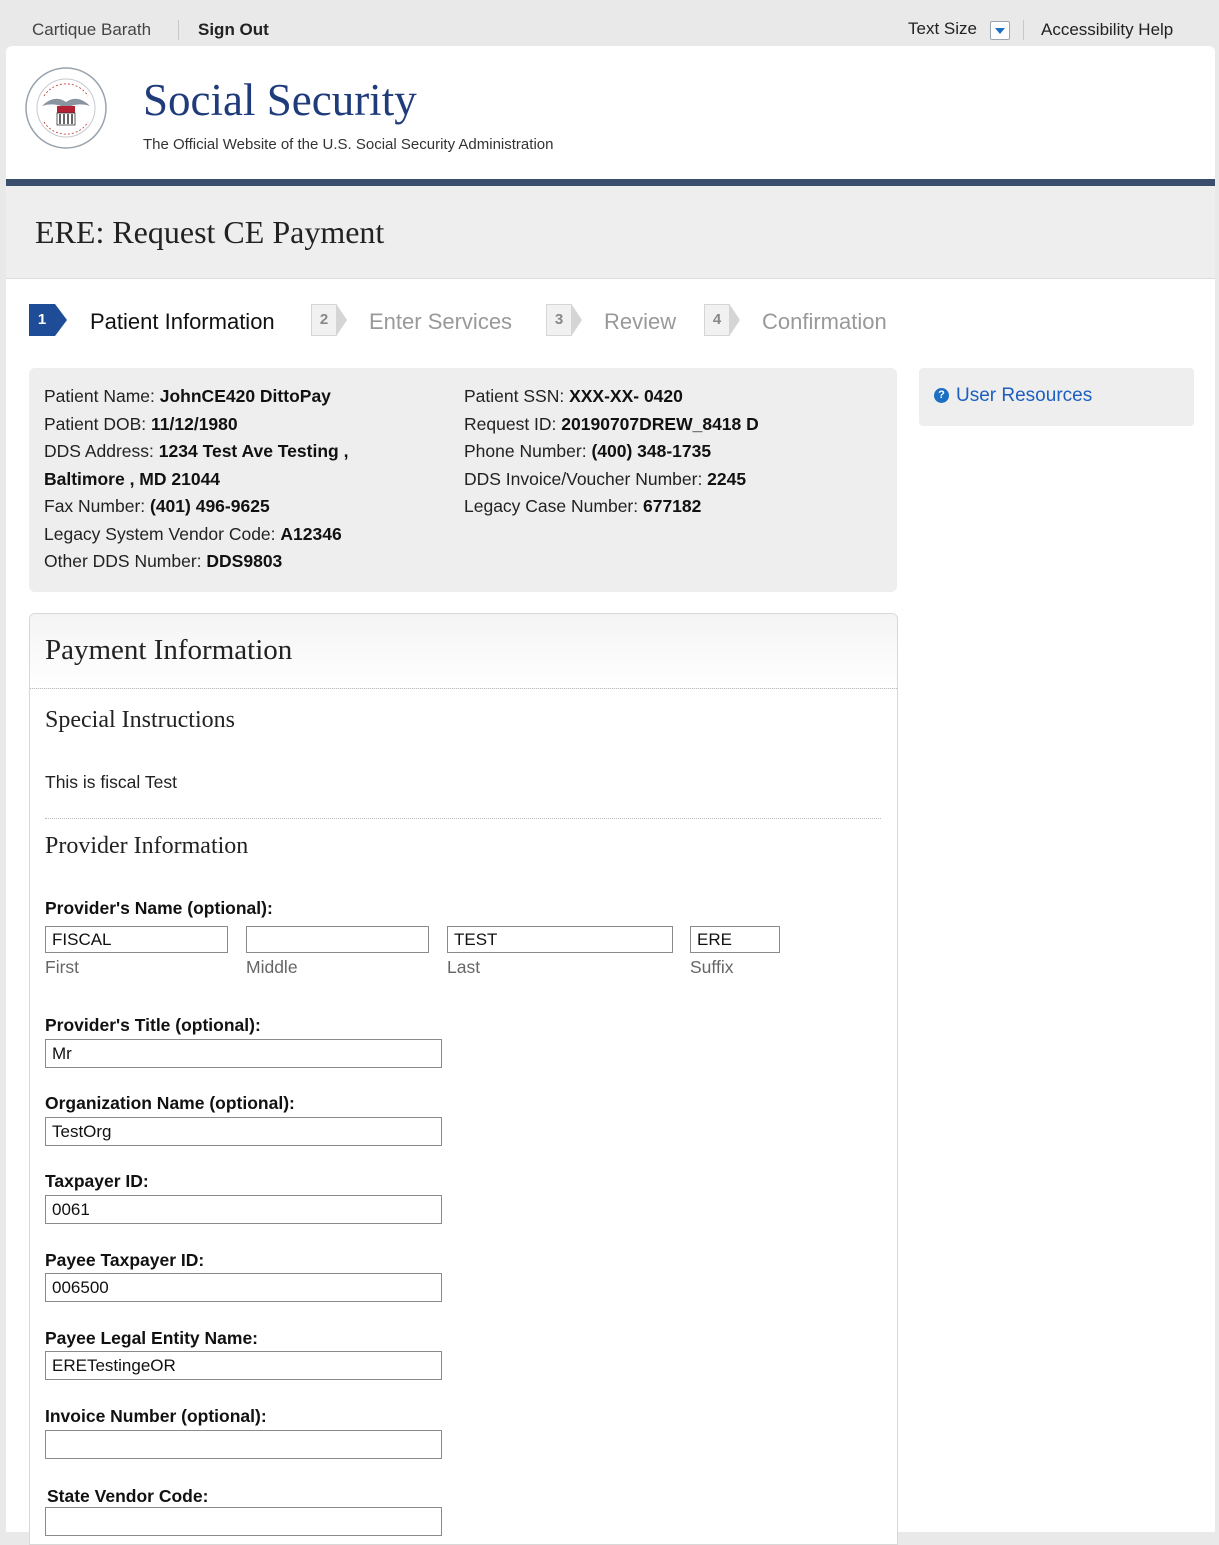 The height and width of the screenshot is (1545, 1219). Describe the element at coordinates (92, 29) in the screenshot. I see `user-name: Cartique Barath` at that location.